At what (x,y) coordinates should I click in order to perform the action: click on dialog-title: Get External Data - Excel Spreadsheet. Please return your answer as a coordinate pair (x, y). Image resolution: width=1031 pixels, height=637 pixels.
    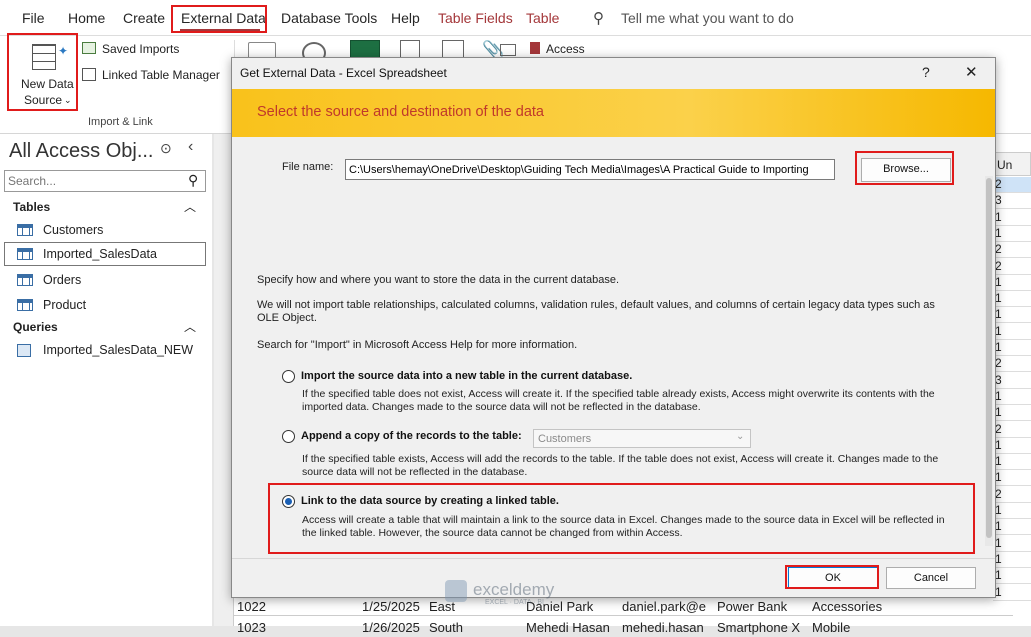
    Looking at the image, I should click on (343, 73).